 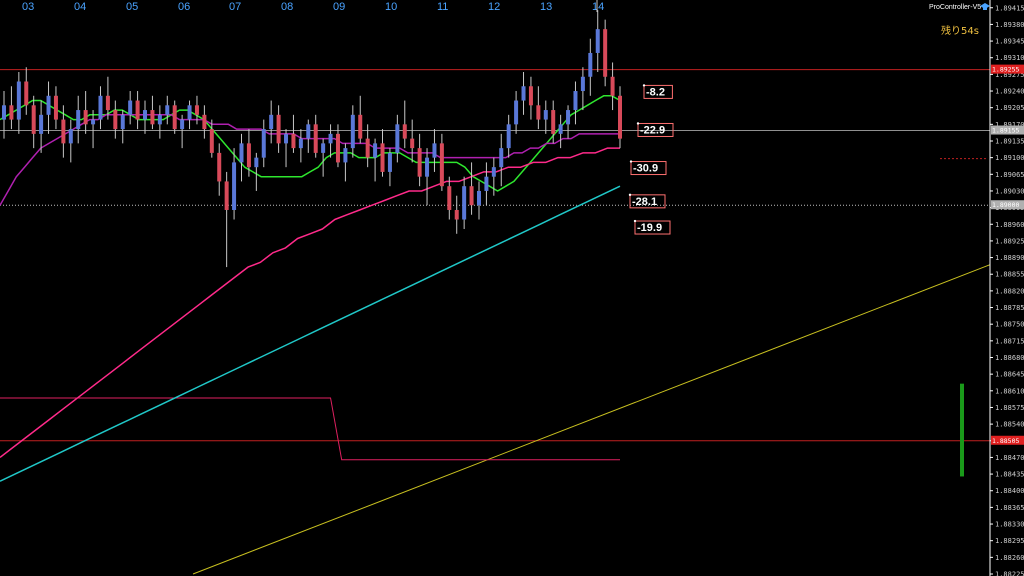 I want to click on step-line, so click(x=310, y=429).